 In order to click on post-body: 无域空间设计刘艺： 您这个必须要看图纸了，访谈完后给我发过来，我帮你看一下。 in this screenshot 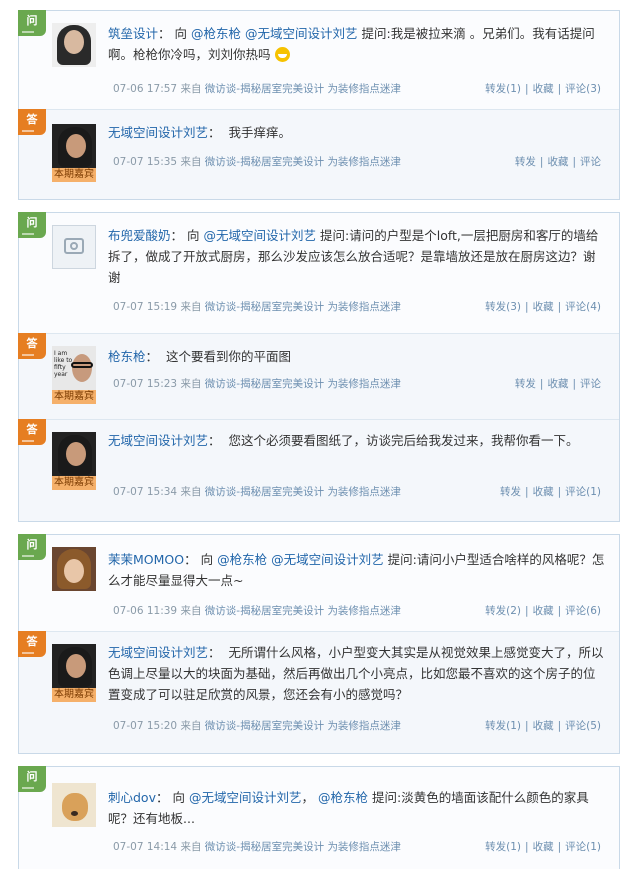, I will do `click(343, 440)`.